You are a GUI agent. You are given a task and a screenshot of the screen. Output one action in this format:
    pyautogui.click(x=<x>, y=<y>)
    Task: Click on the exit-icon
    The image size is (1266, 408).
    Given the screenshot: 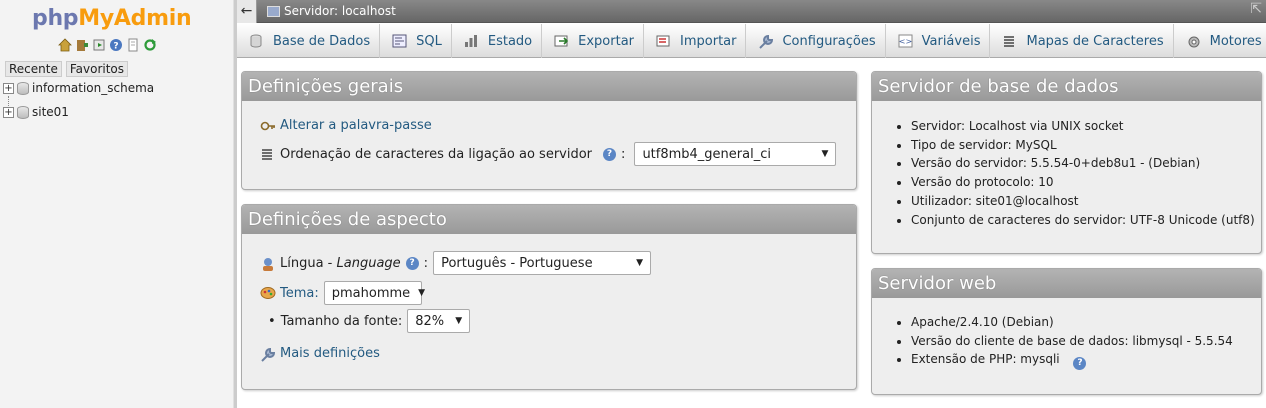 What is the action you would take?
    pyautogui.click(x=82, y=45)
    